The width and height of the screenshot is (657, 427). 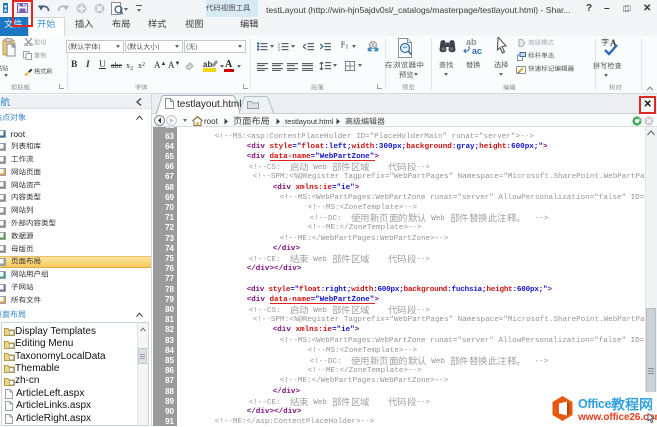 I want to click on svg-text: 3, so click(x=279, y=49).